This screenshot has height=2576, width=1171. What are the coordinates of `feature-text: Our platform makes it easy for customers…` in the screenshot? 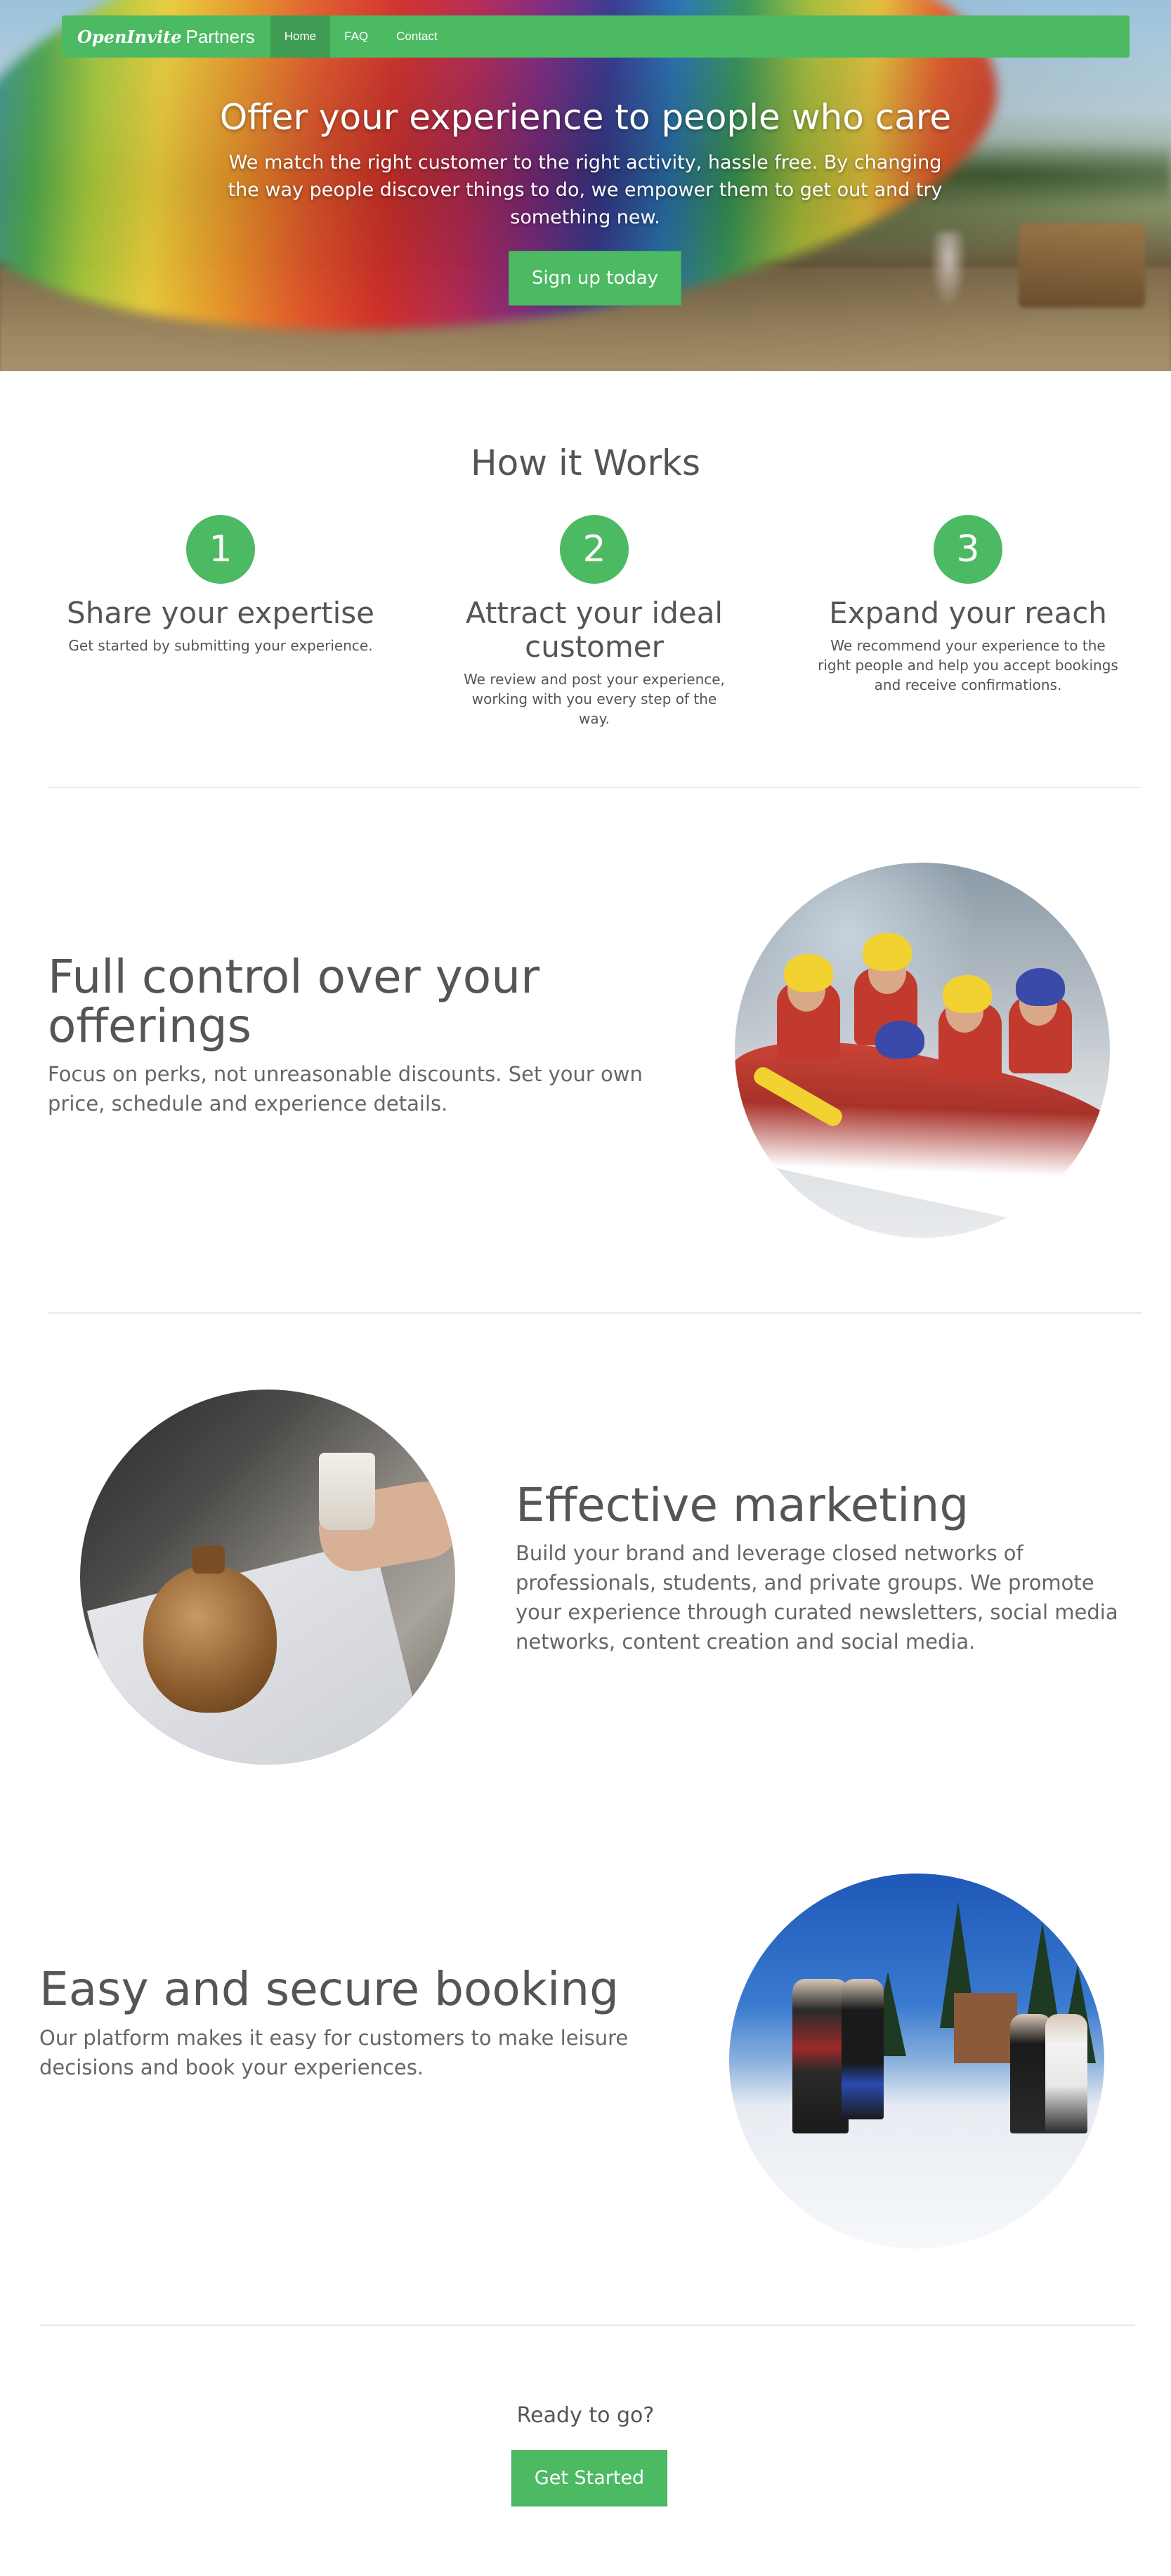 It's located at (334, 2052).